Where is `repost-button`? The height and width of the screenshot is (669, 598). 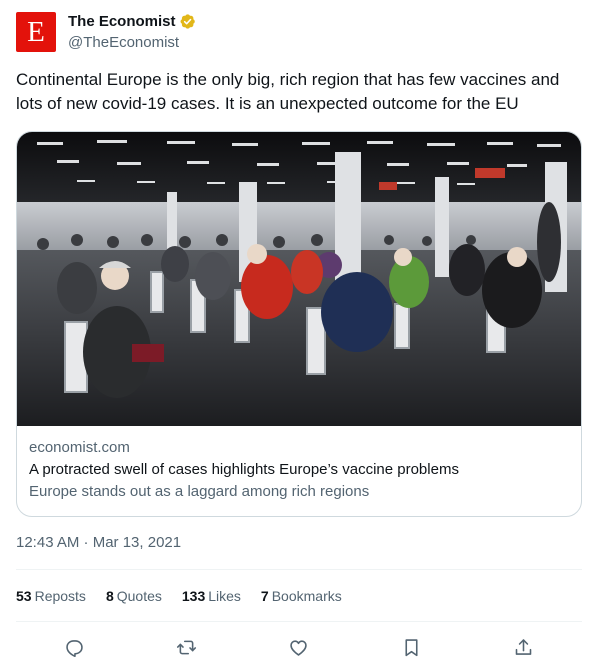 repost-button is located at coordinates (186, 647).